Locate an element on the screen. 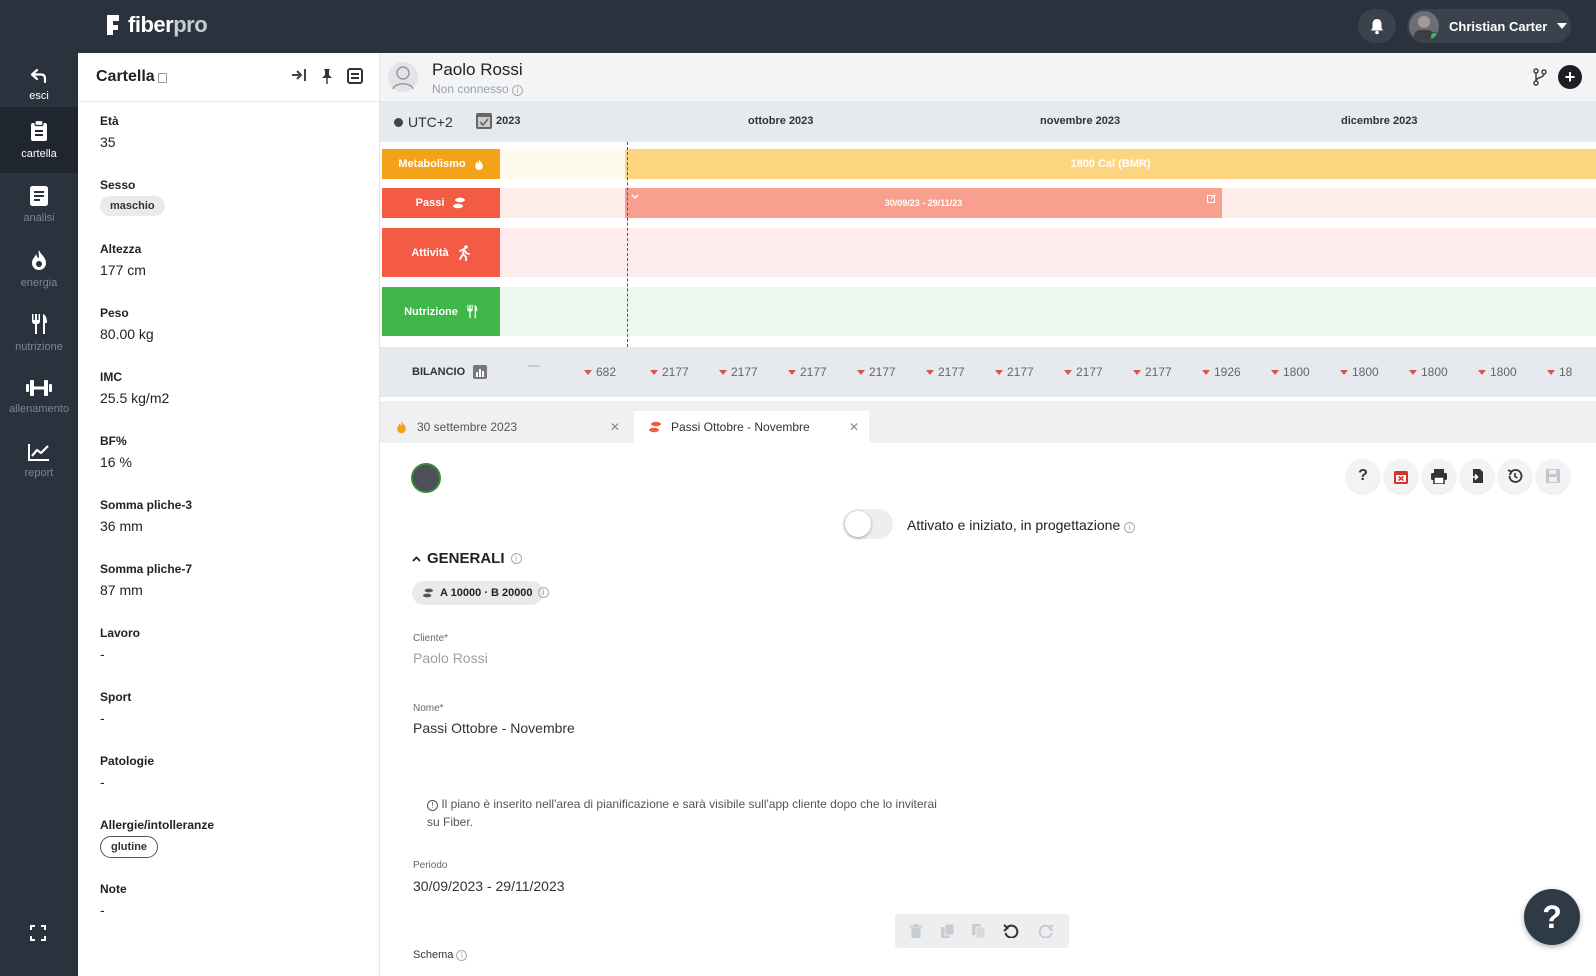 The width and height of the screenshot is (1596, 976). logo-text-accent: pro is located at coordinates (190, 24).